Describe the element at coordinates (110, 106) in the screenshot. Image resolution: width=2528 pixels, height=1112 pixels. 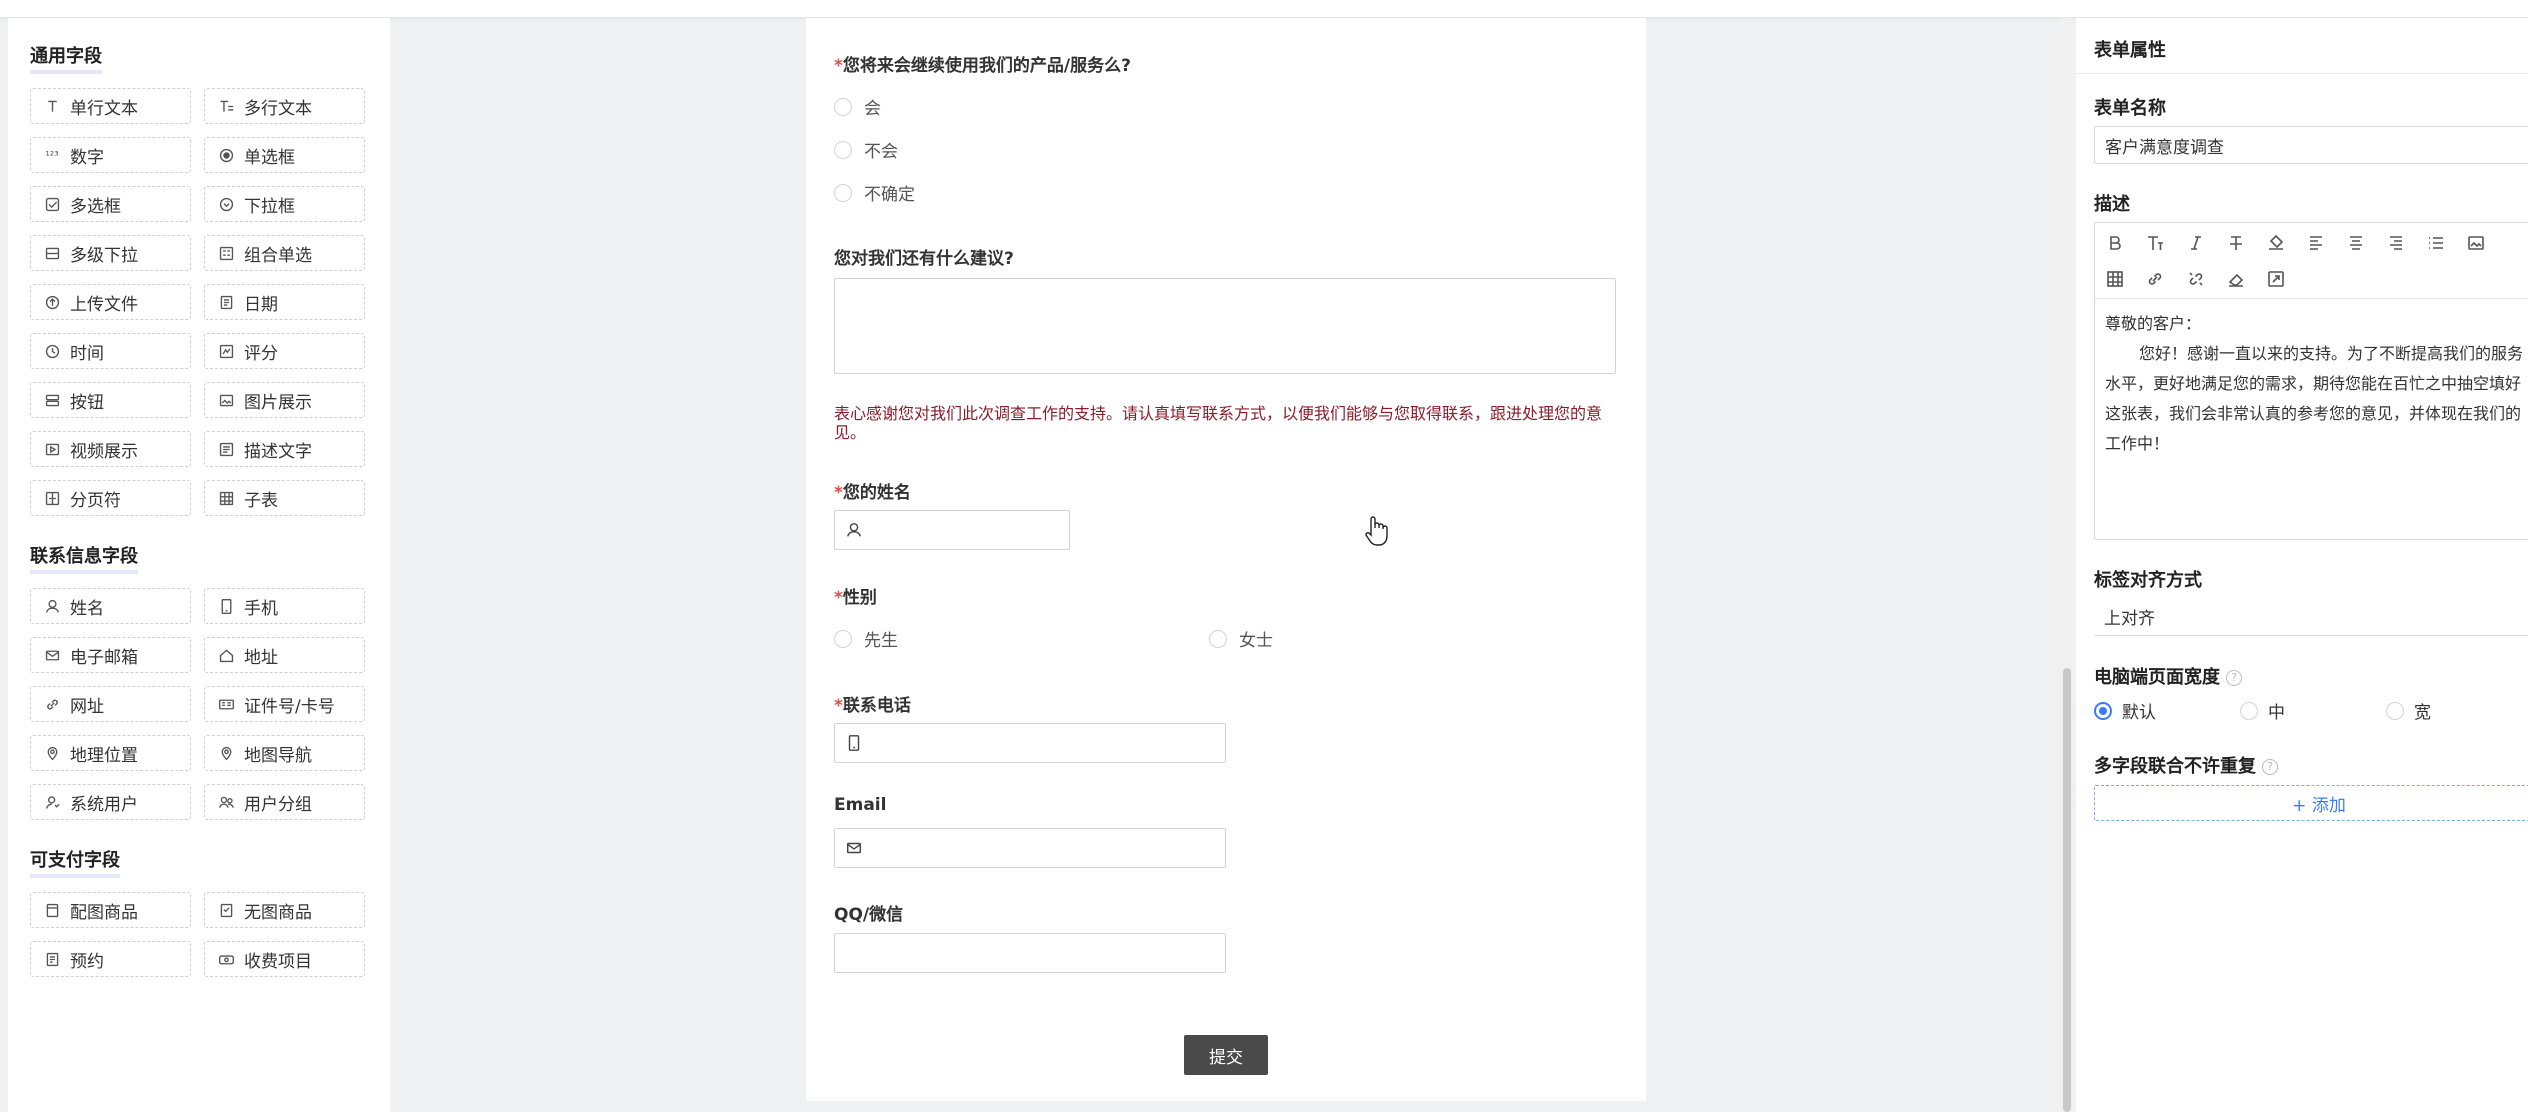
I see `field-single-line-text: 单行文本` at that location.